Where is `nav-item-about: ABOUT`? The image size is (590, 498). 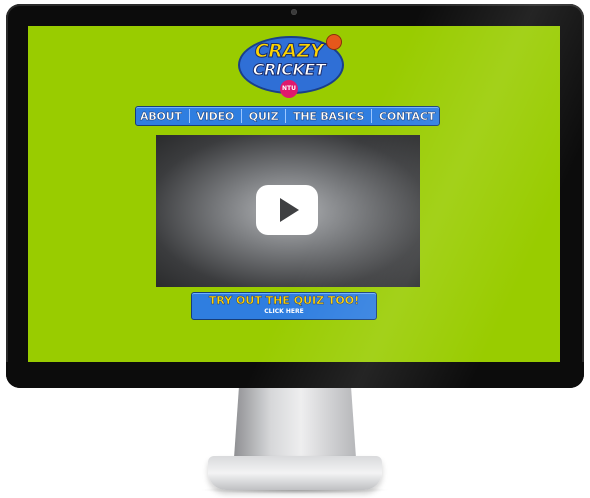 nav-item-about: ABOUT is located at coordinates (161, 115).